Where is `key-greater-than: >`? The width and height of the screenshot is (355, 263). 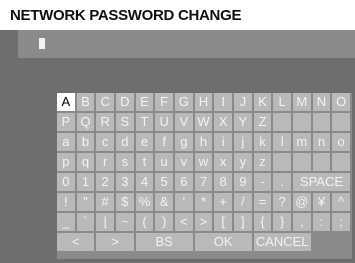
key-greater-than: > is located at coordinates (203, 222).